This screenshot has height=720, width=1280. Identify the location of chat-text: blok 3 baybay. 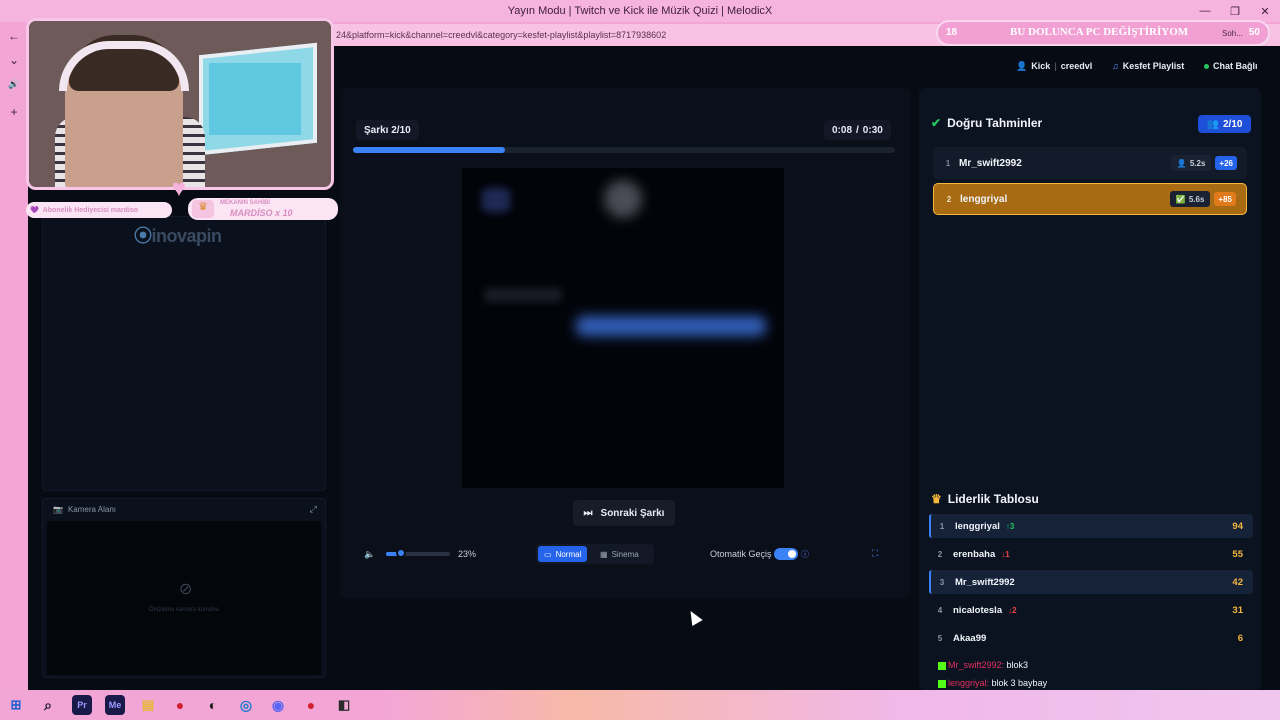
(1018, 683).